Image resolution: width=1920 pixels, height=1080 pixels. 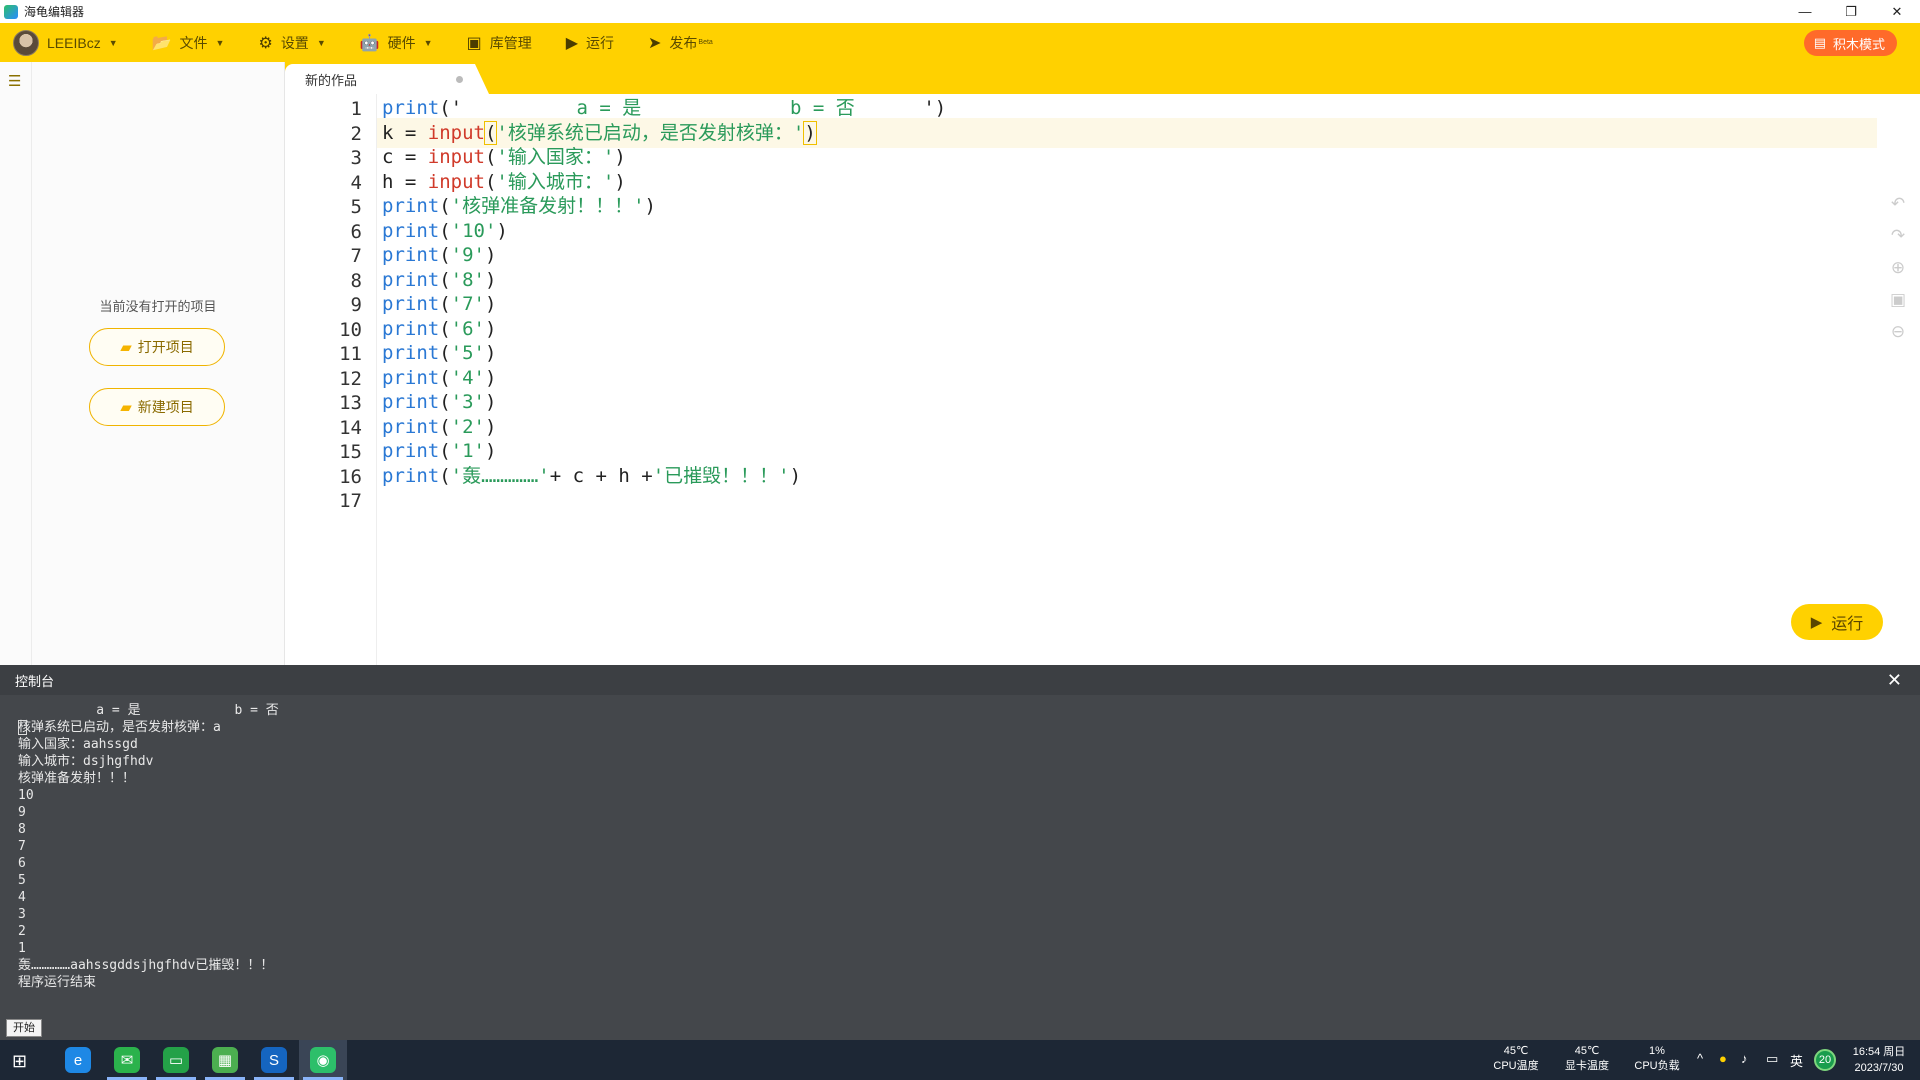 I want to click on taskbar-app: ▭, so click(x=176, y=1060).